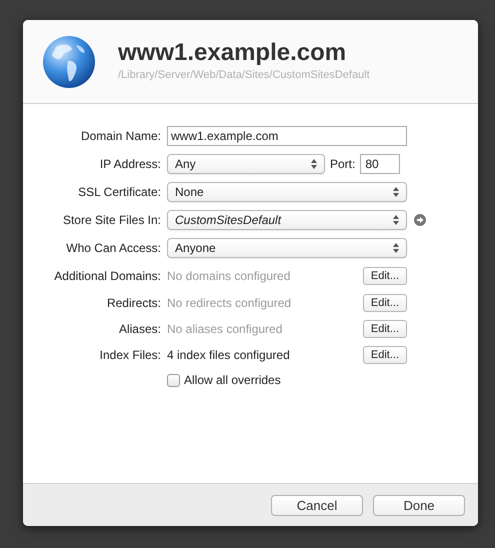 This screenshot has height=548, width=495. I want to click on field-label: Additional Domains:, so click(107, 276).